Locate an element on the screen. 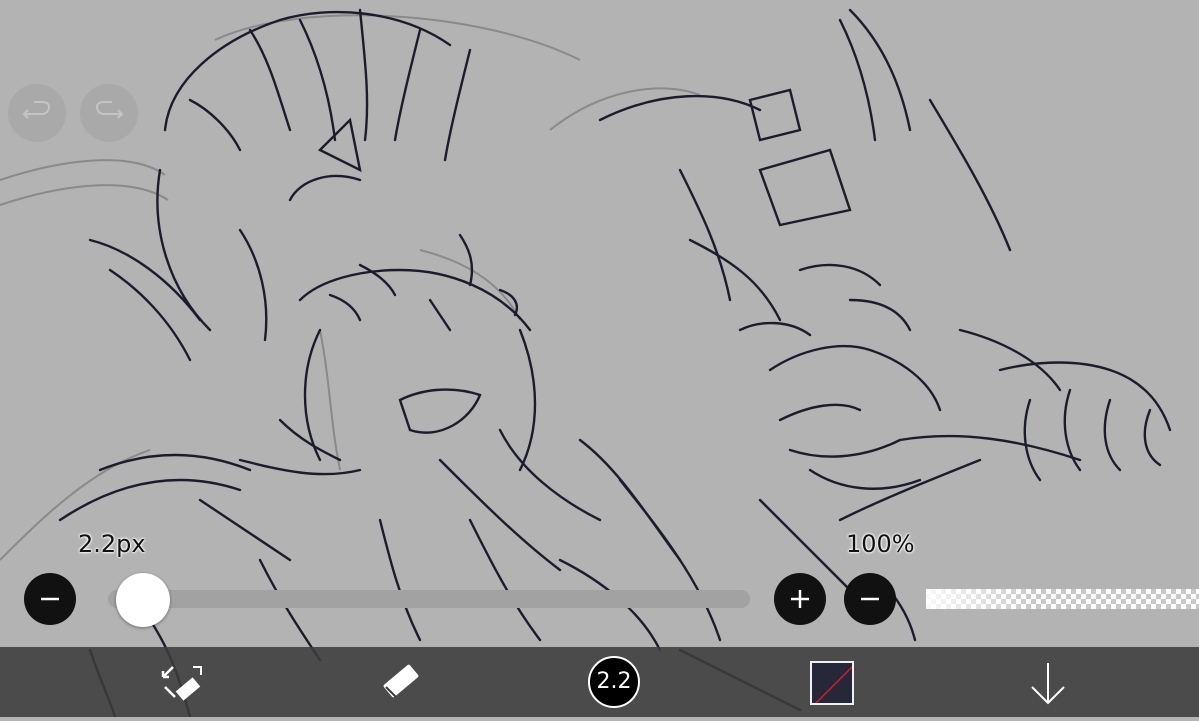  brush-tool-button: 2.2 is located at coordinates (616, 682).